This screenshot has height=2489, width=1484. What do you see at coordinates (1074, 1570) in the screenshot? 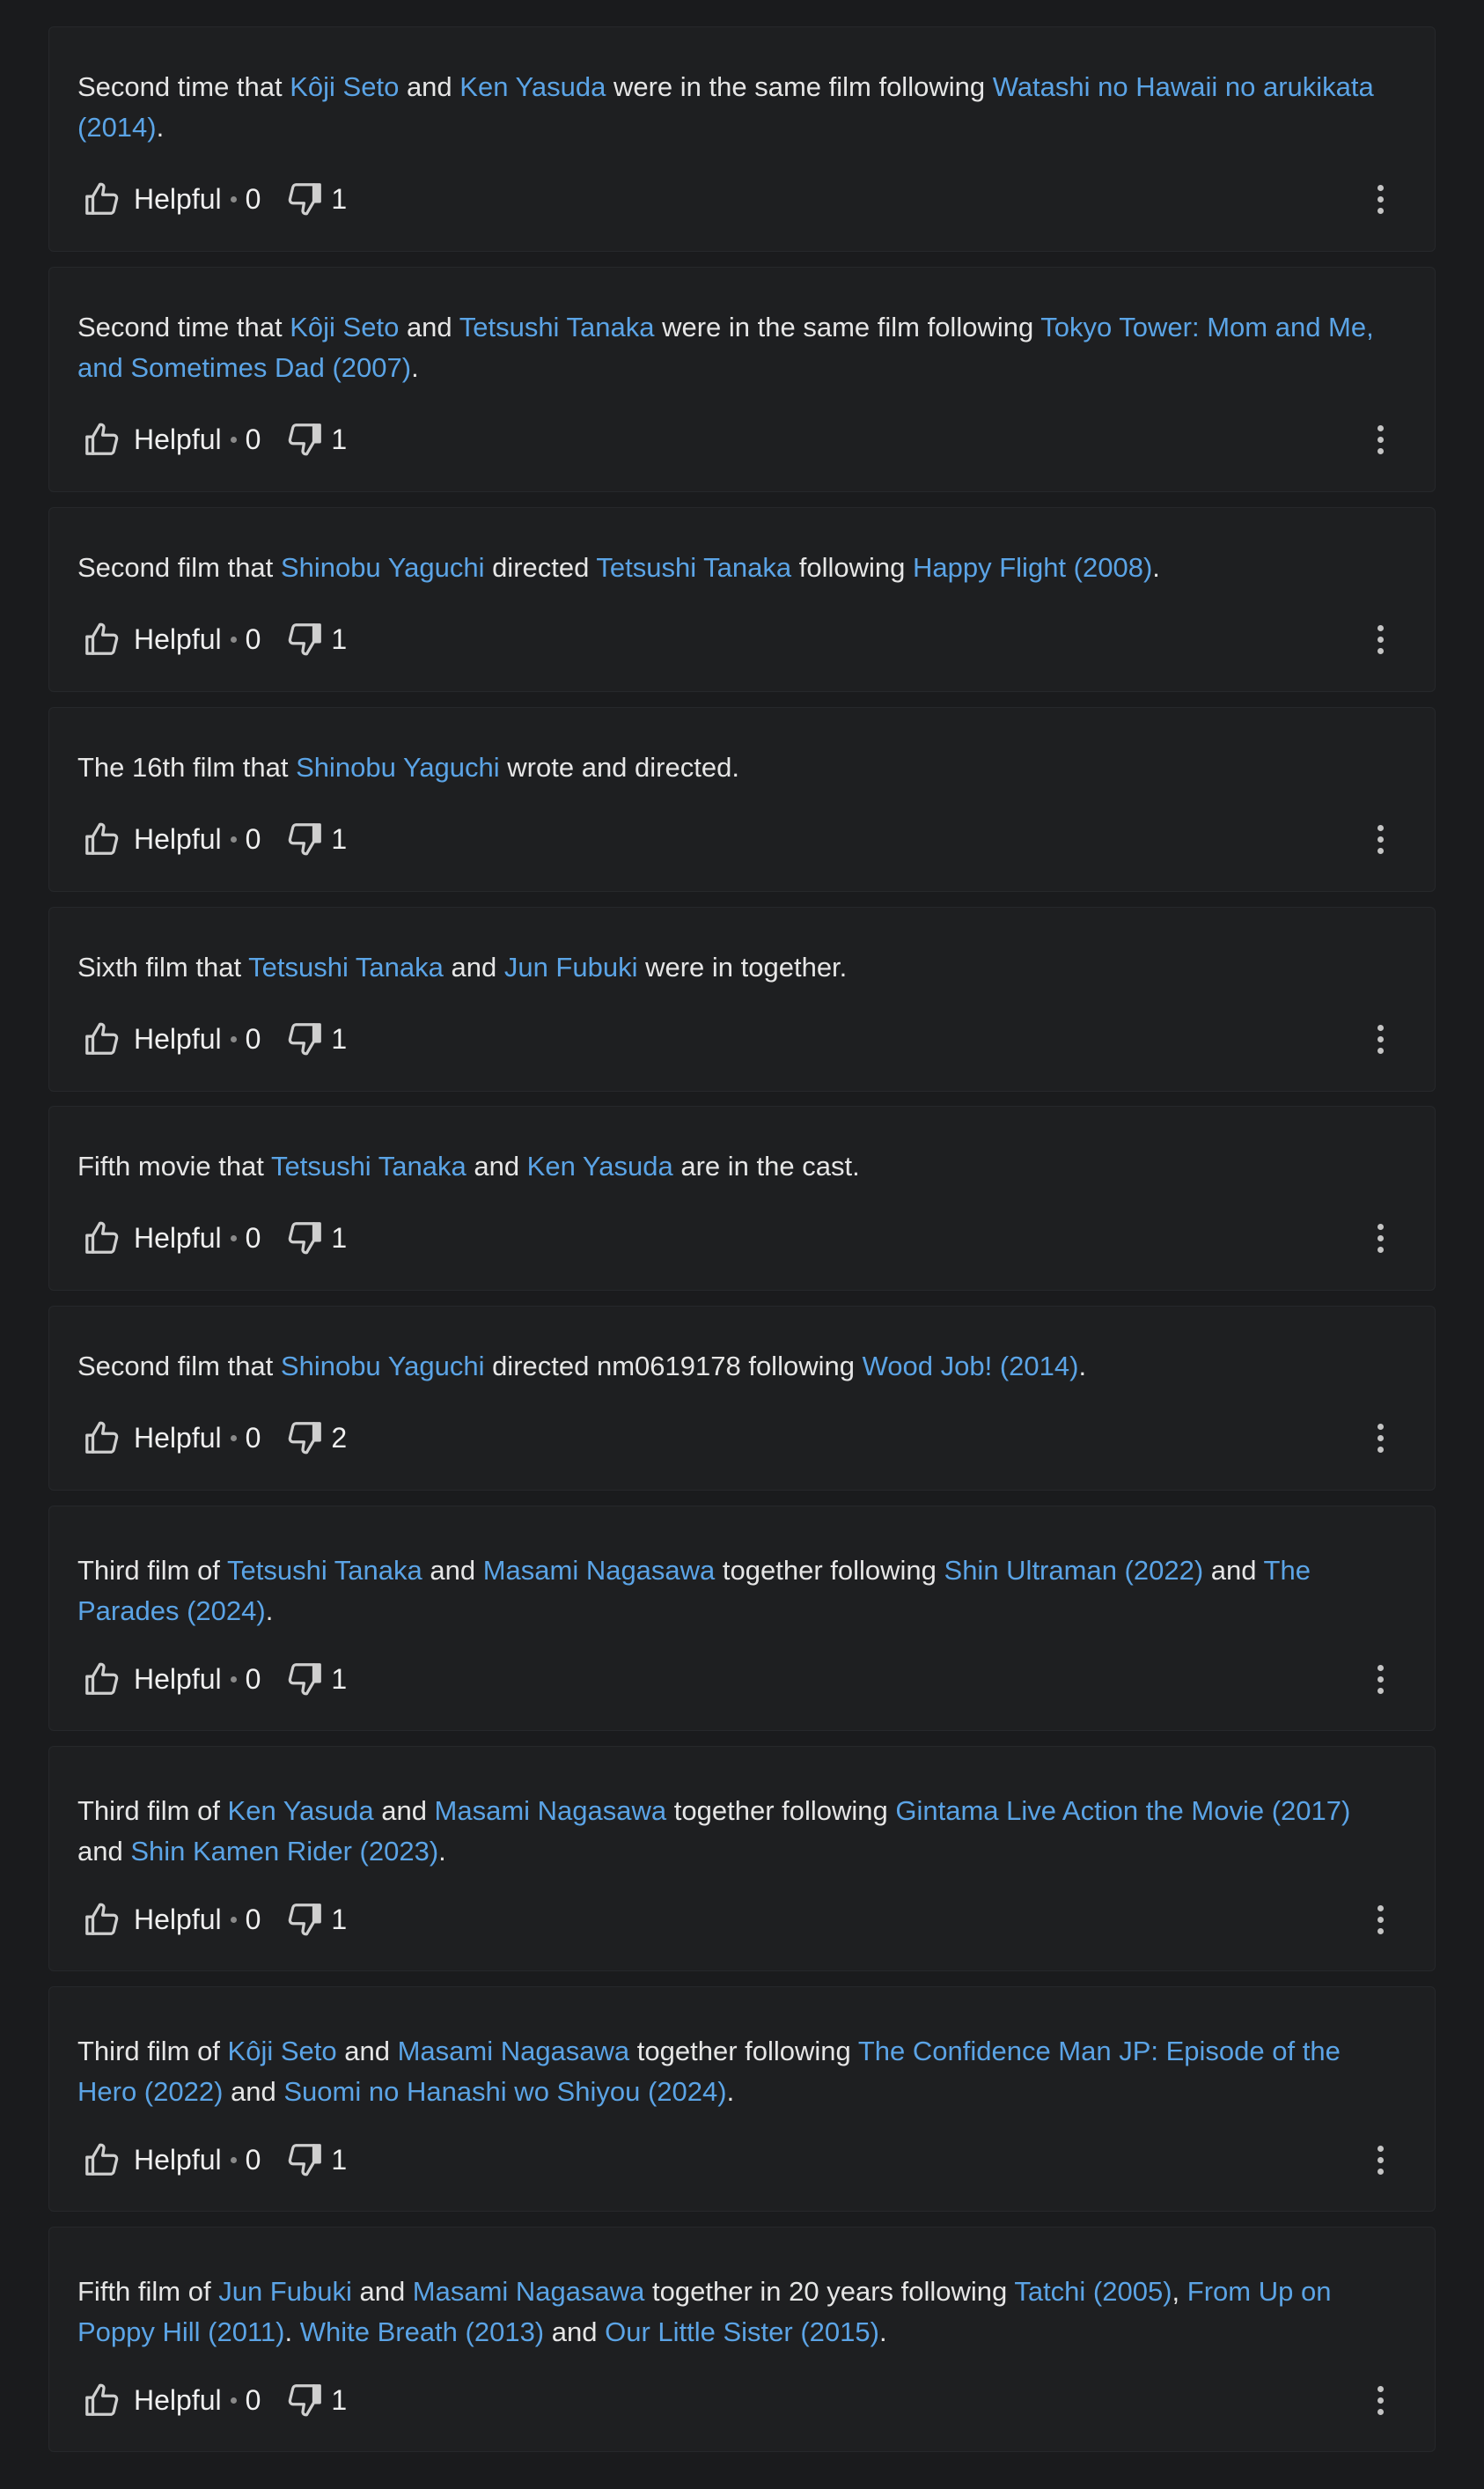
I see `trivia-link: Shin Ultraman (2022)` at bounding box center [1074, 1570].